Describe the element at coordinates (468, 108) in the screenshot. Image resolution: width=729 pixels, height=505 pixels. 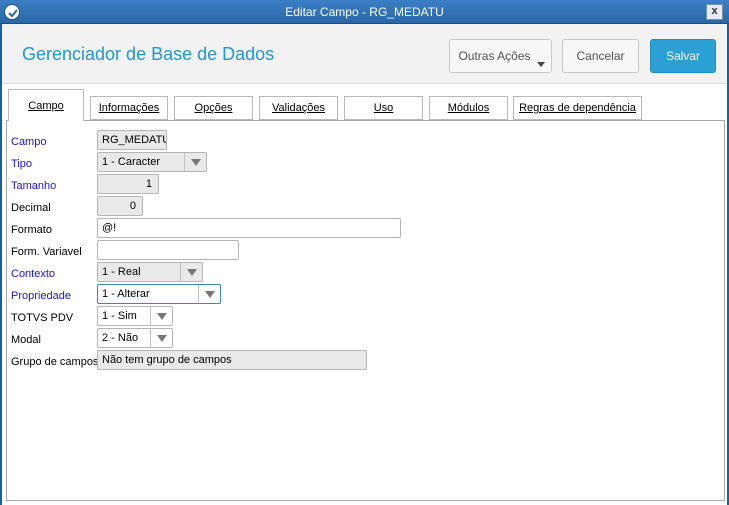
I see `tab-modulos: Módulos` at that location.